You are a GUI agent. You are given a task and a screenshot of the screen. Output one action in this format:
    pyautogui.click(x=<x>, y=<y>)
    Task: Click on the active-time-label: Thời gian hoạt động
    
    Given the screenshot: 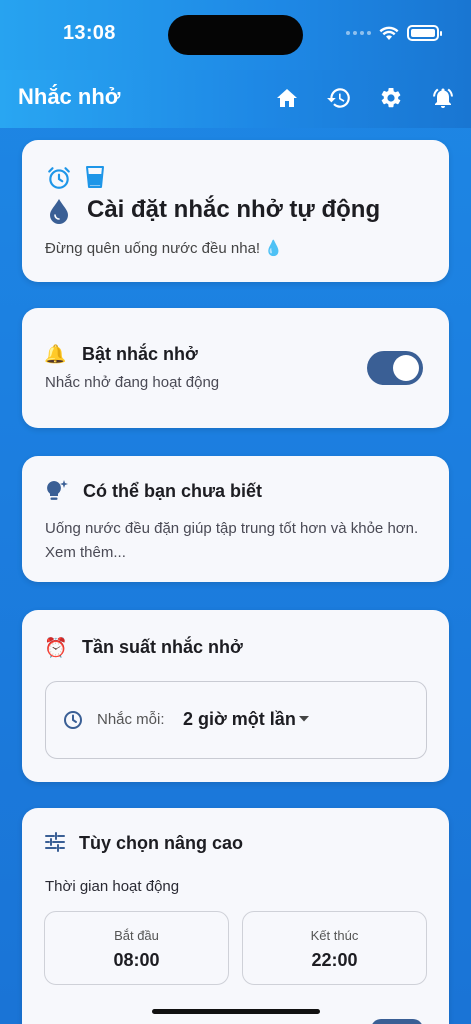 What is the action you would take?
    pyautogui.click(x=112, y=886)
    